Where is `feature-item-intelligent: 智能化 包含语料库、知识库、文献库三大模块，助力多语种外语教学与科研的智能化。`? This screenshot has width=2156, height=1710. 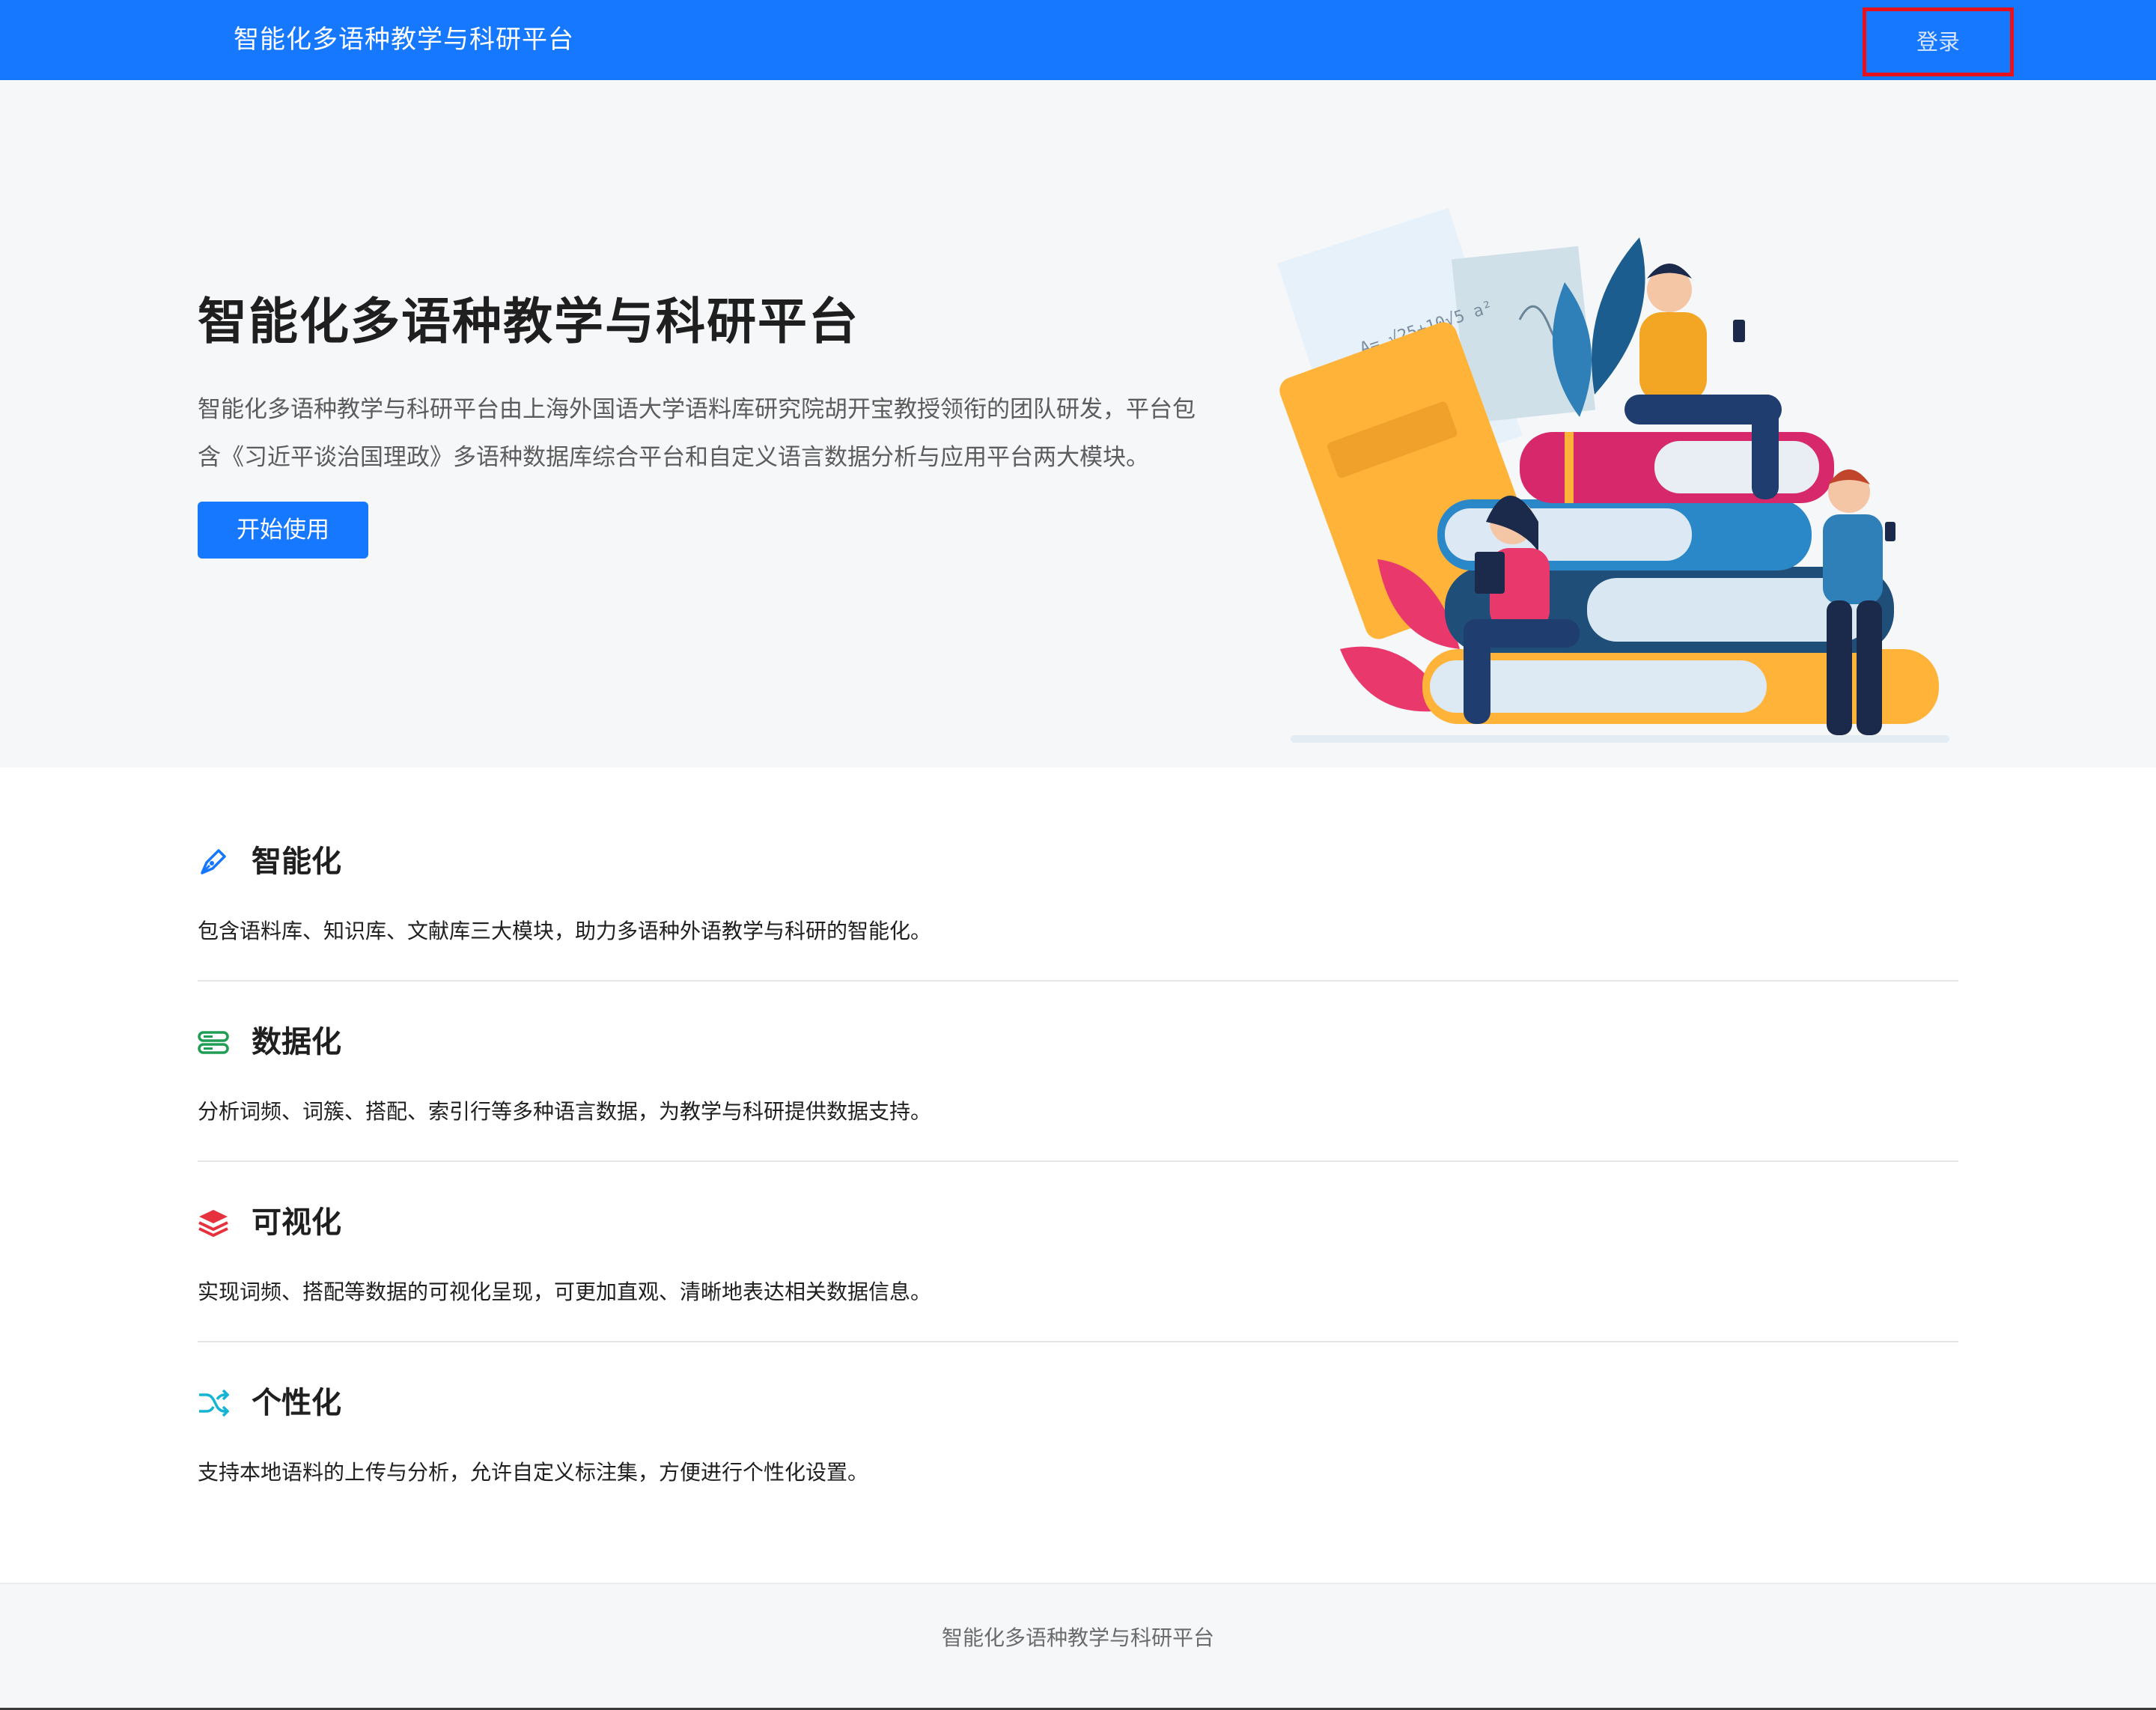
feature-item-intelligent: 智能化 包含语料库、知识库、文献库三大模块，助力多语种外语教学与科研的智能化。 is located at coordinates (1078, 891).